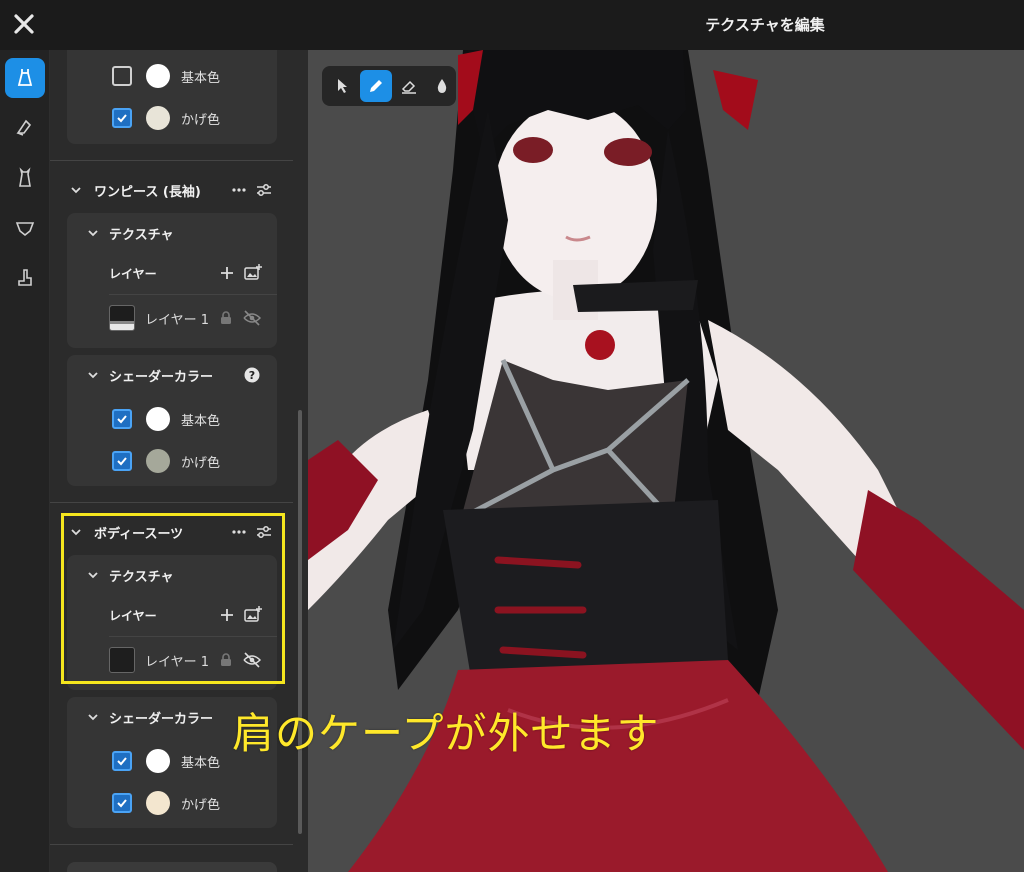 The width and height of the screenshot is (1024, 872). I want to click on rail-shoes-button, so click(25, 278).